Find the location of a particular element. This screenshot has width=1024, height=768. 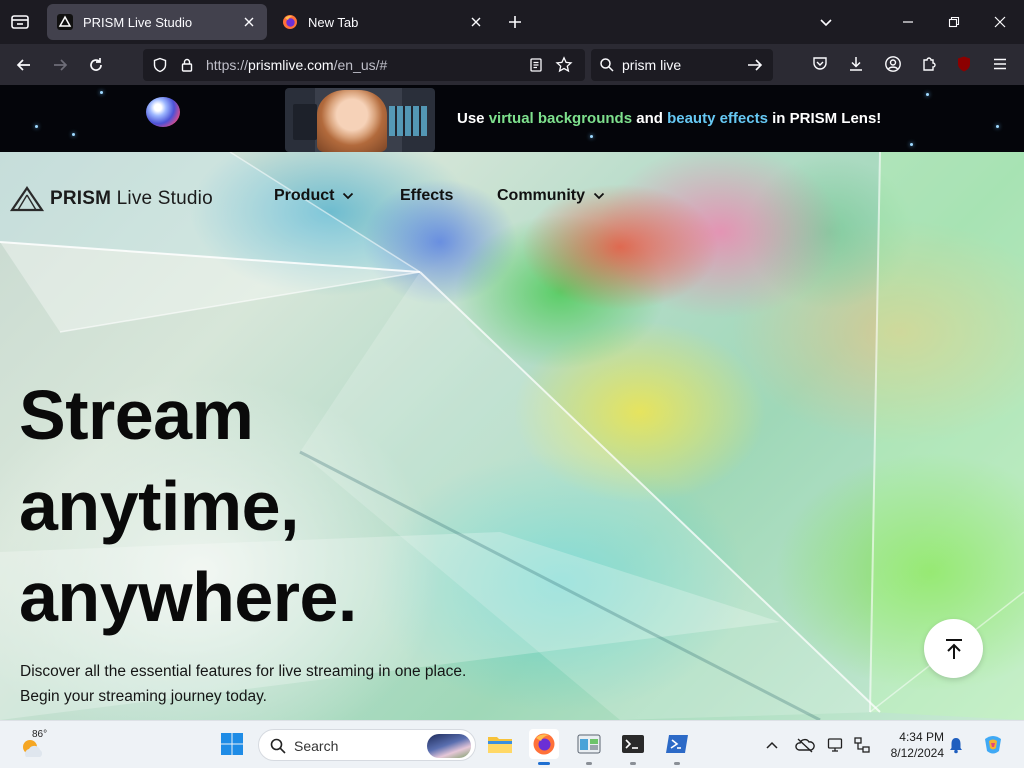

extensions-icon is located at coordinates (929, 64).